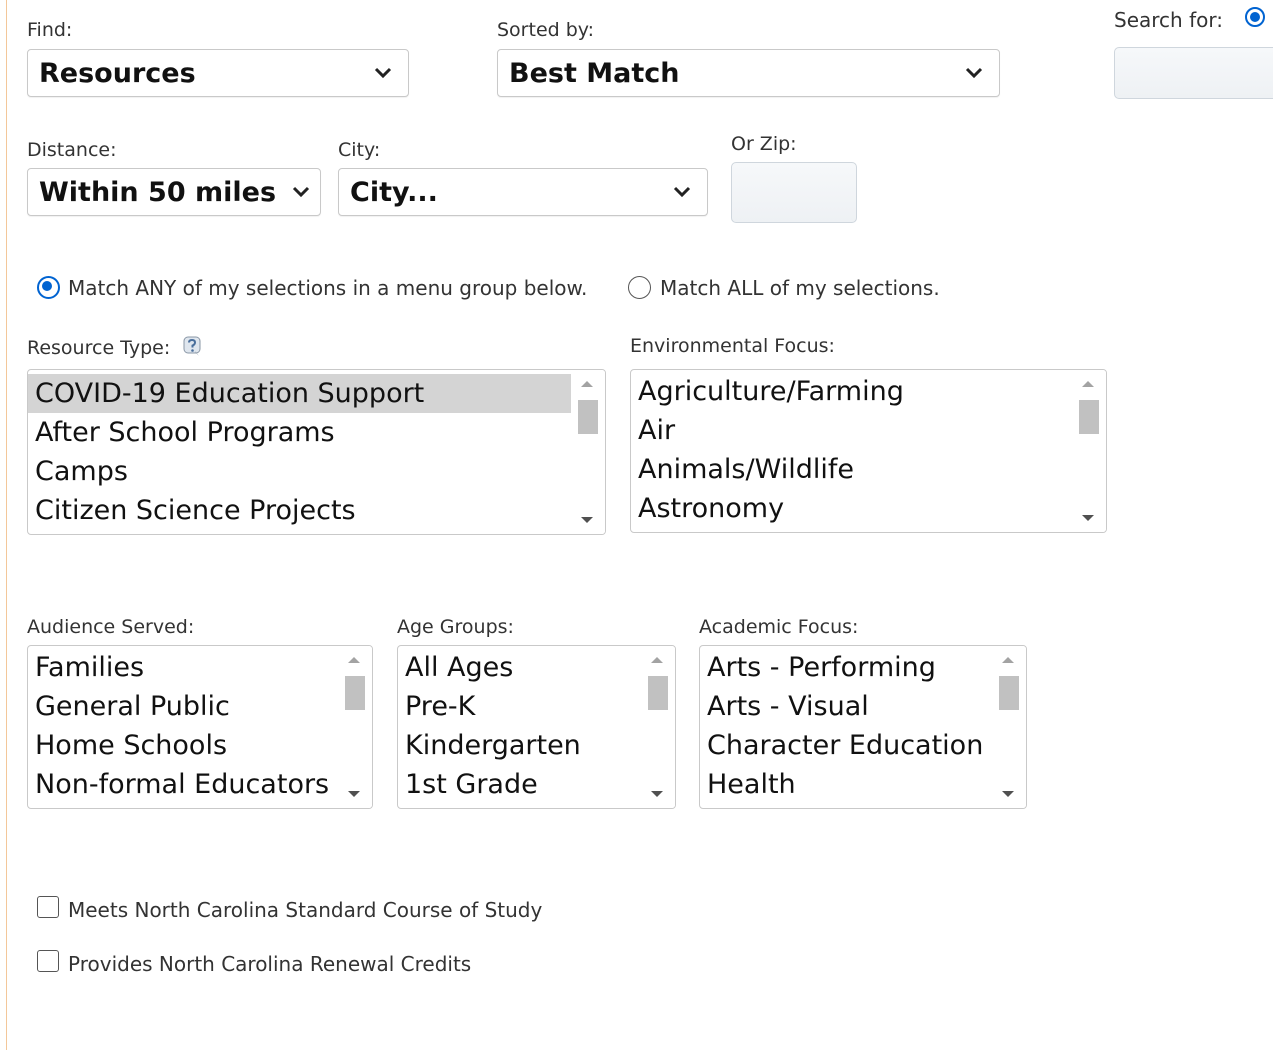  Describe the element at coordinates (639, 287) in the screenshot. I see `match-all-radio` at that location.